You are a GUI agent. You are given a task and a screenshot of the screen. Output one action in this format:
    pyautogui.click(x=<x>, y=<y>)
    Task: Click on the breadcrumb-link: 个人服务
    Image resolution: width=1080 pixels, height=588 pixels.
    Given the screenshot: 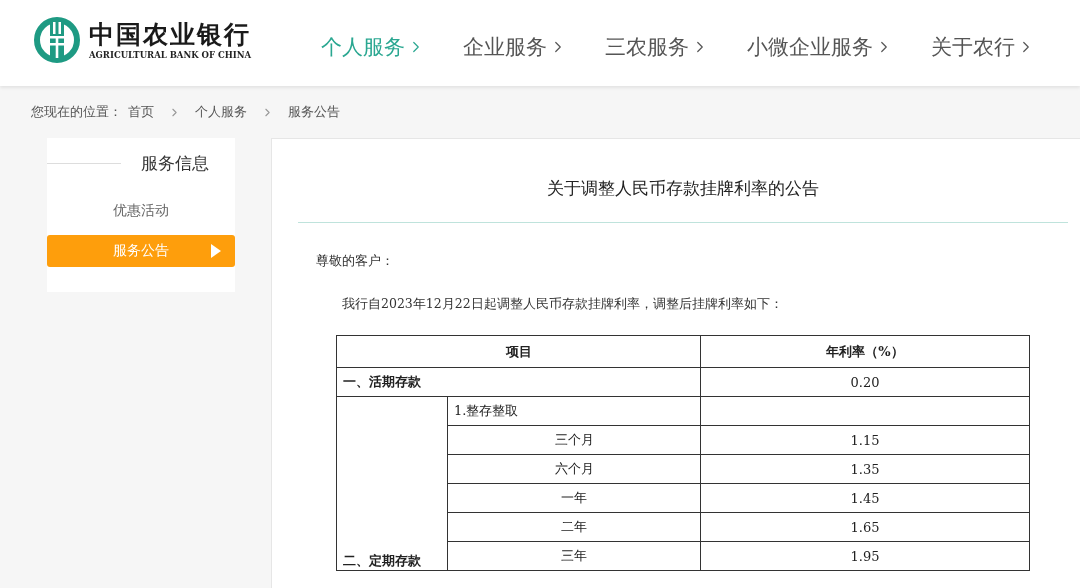 What is the action you would take?
    pyautogui.click(x=221, y=112)
    